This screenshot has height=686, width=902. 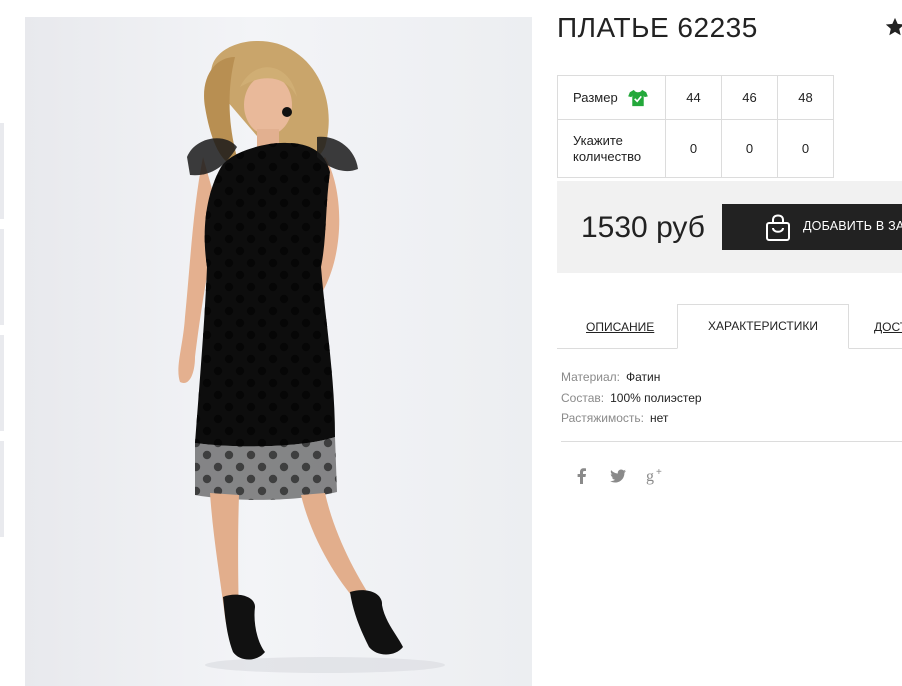 I want to click on purchase-box: 1530 руб ДОБАВИТЬ В ЗА, so click(x=729, y=227).